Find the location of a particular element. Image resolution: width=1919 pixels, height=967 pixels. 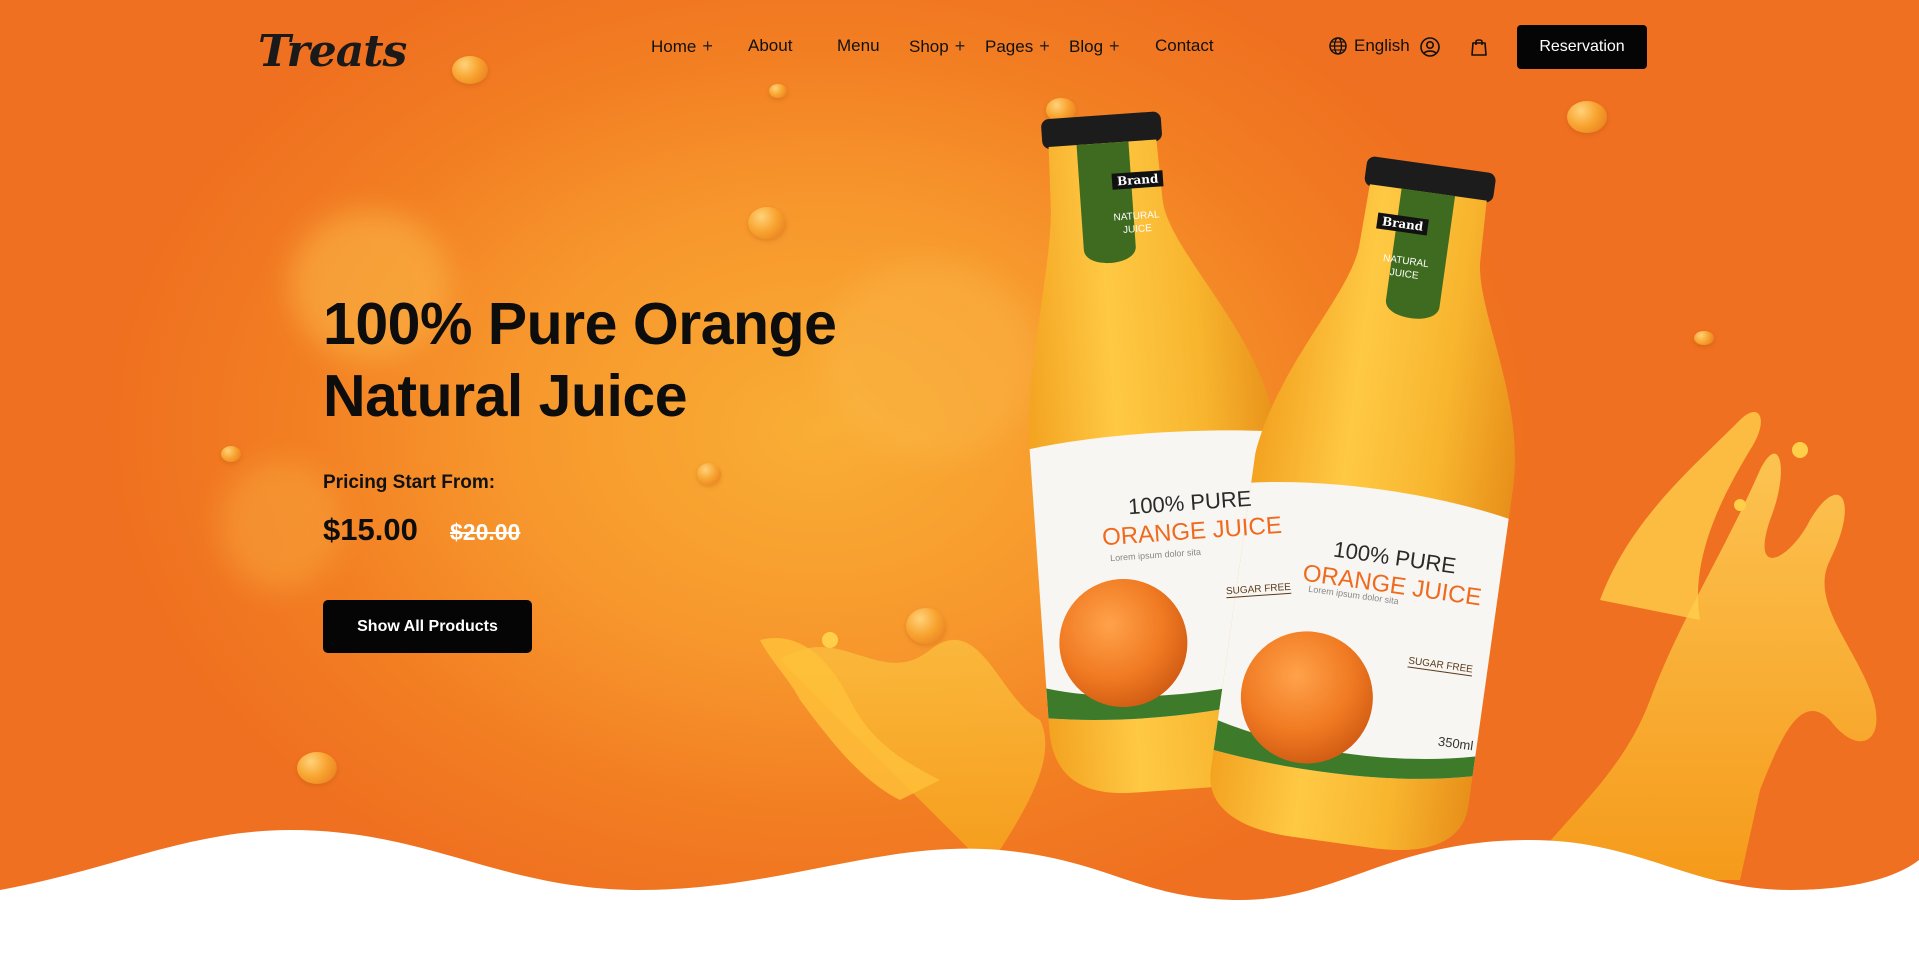

user-icon is located at coordinates (1430, 47).